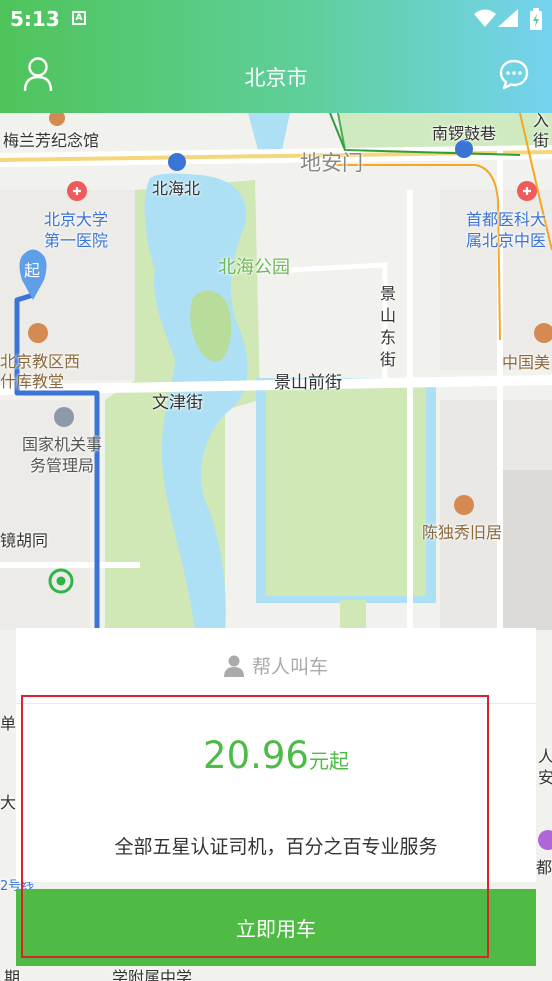 The width and height of the screenshot is (552, 981). What do you see at coordinates (176, 188) in the screenshot?
I see `map-label-beihaibei: 北海北` at bounding box center [176, 188].